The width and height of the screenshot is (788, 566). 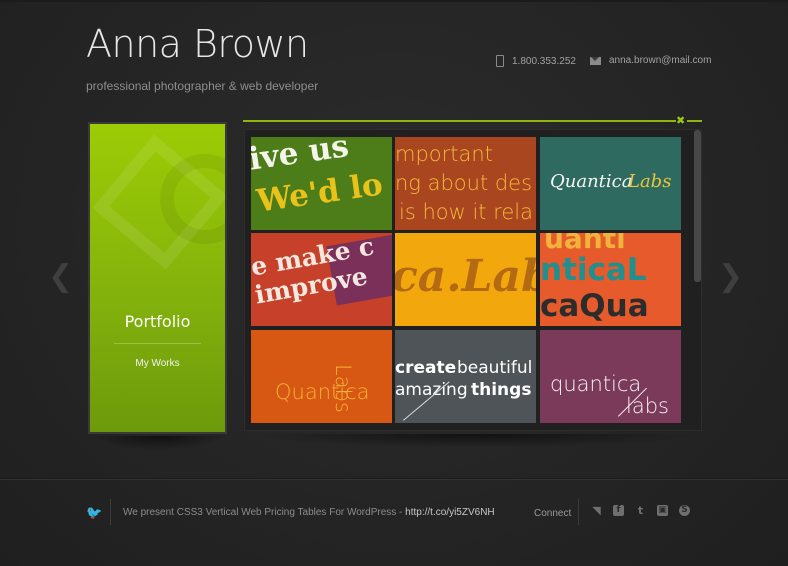 What do you see at coordinates (647, 406) in the screenshot?
I see `thumbnail-text: labs` at bounding box center [647, 406].